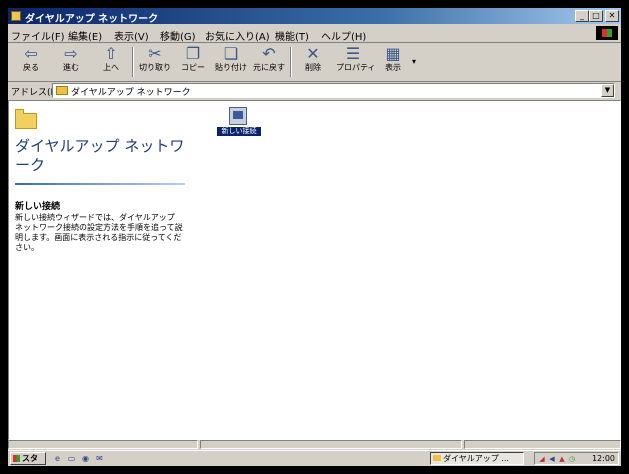  I want to click on status-bar, so click(314, 445).